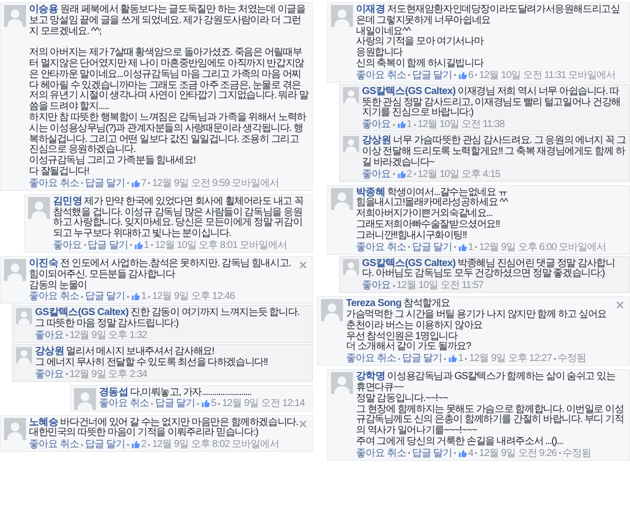 The image size is (630, 527). What do you see at coordinates (440, 286) in the screenshot?
I see `timestamp-link: 12월 10일 오전 11:57` at bounding box center [440, 286].